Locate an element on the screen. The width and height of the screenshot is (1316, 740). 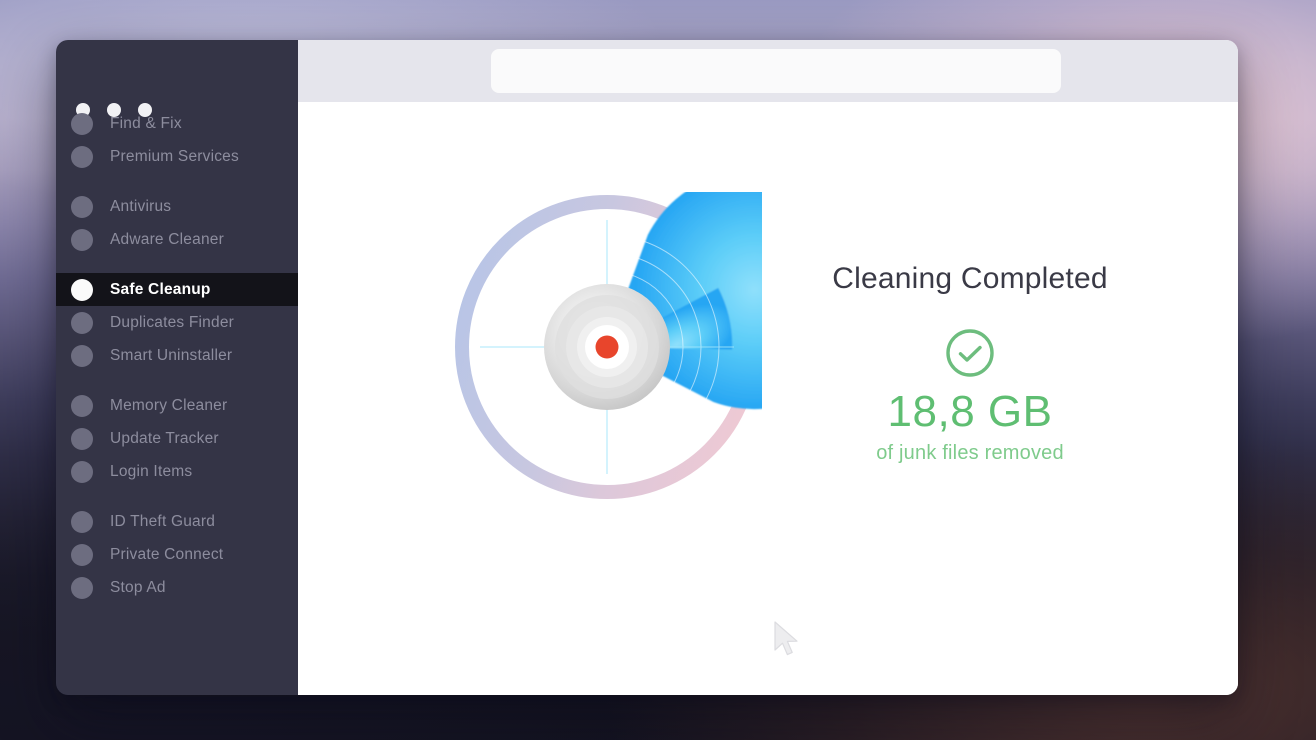
sidebar-item-adware-cleaner: Adware Cleaner is located at coordinates (177, 239).